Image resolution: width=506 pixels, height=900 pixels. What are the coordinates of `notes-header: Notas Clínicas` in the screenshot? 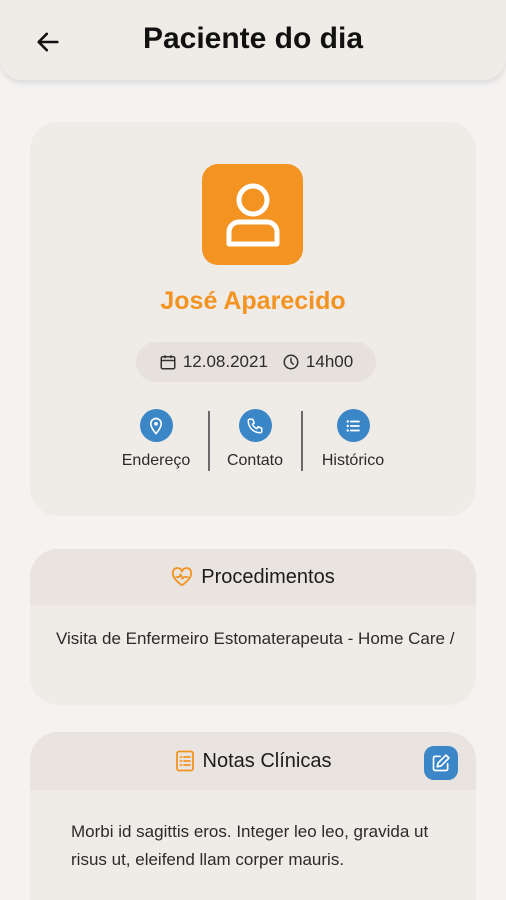 It's located at (253, 761).